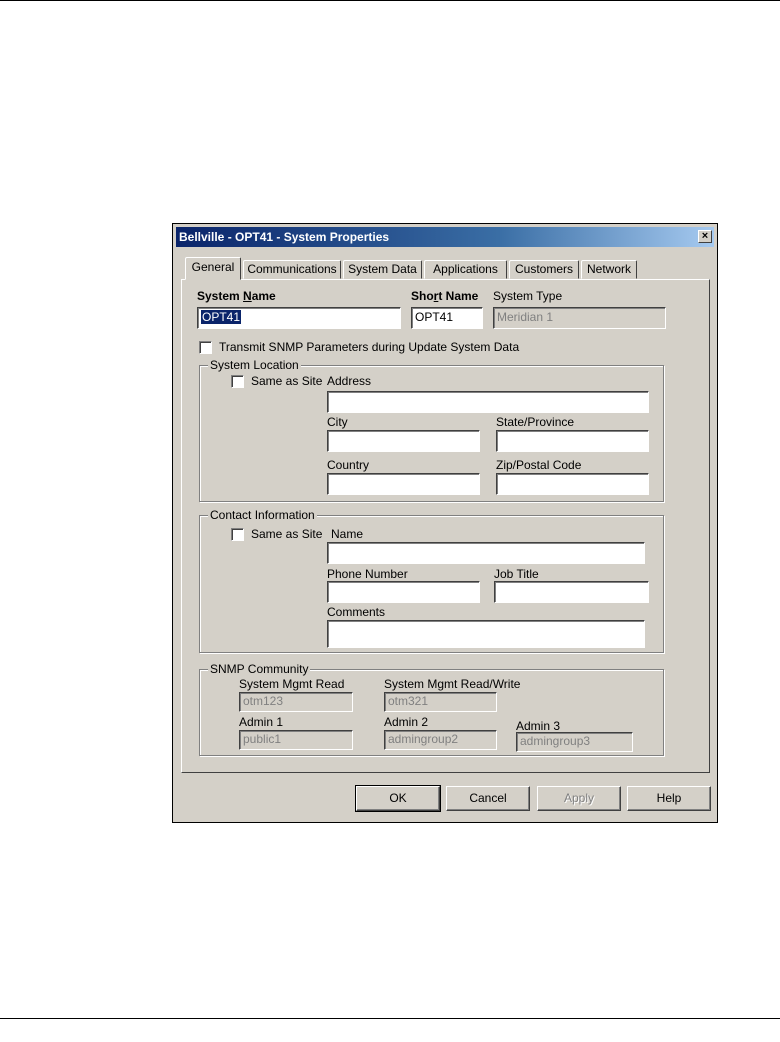 The height and width of the screenshot is (1042, 780). What do you see at coordinates (347, 534) in the screenshot?
I see `contact-name-label: Name` at bounding box center [347, 534].